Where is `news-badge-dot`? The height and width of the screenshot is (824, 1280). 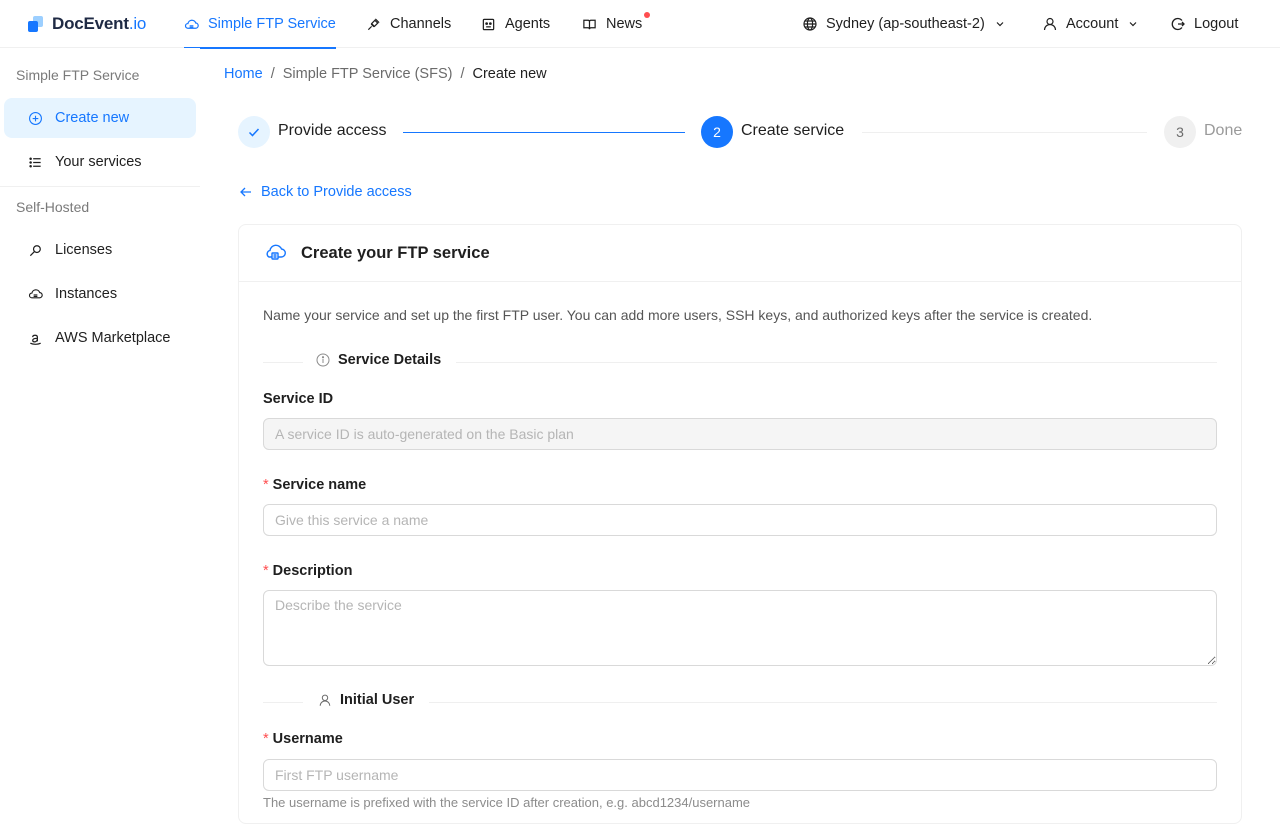
news-badge-dot is located at coordinates (647, 15).